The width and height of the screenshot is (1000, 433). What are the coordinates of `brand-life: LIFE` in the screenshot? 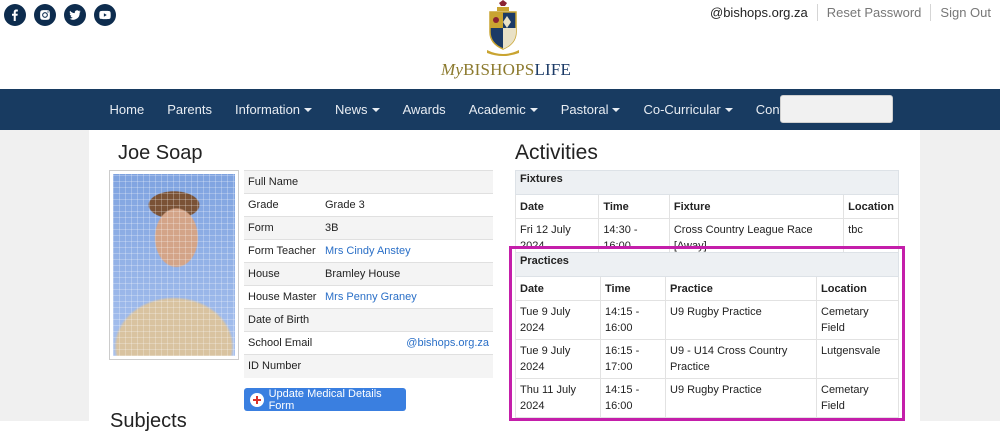 It's located at (553, 69).